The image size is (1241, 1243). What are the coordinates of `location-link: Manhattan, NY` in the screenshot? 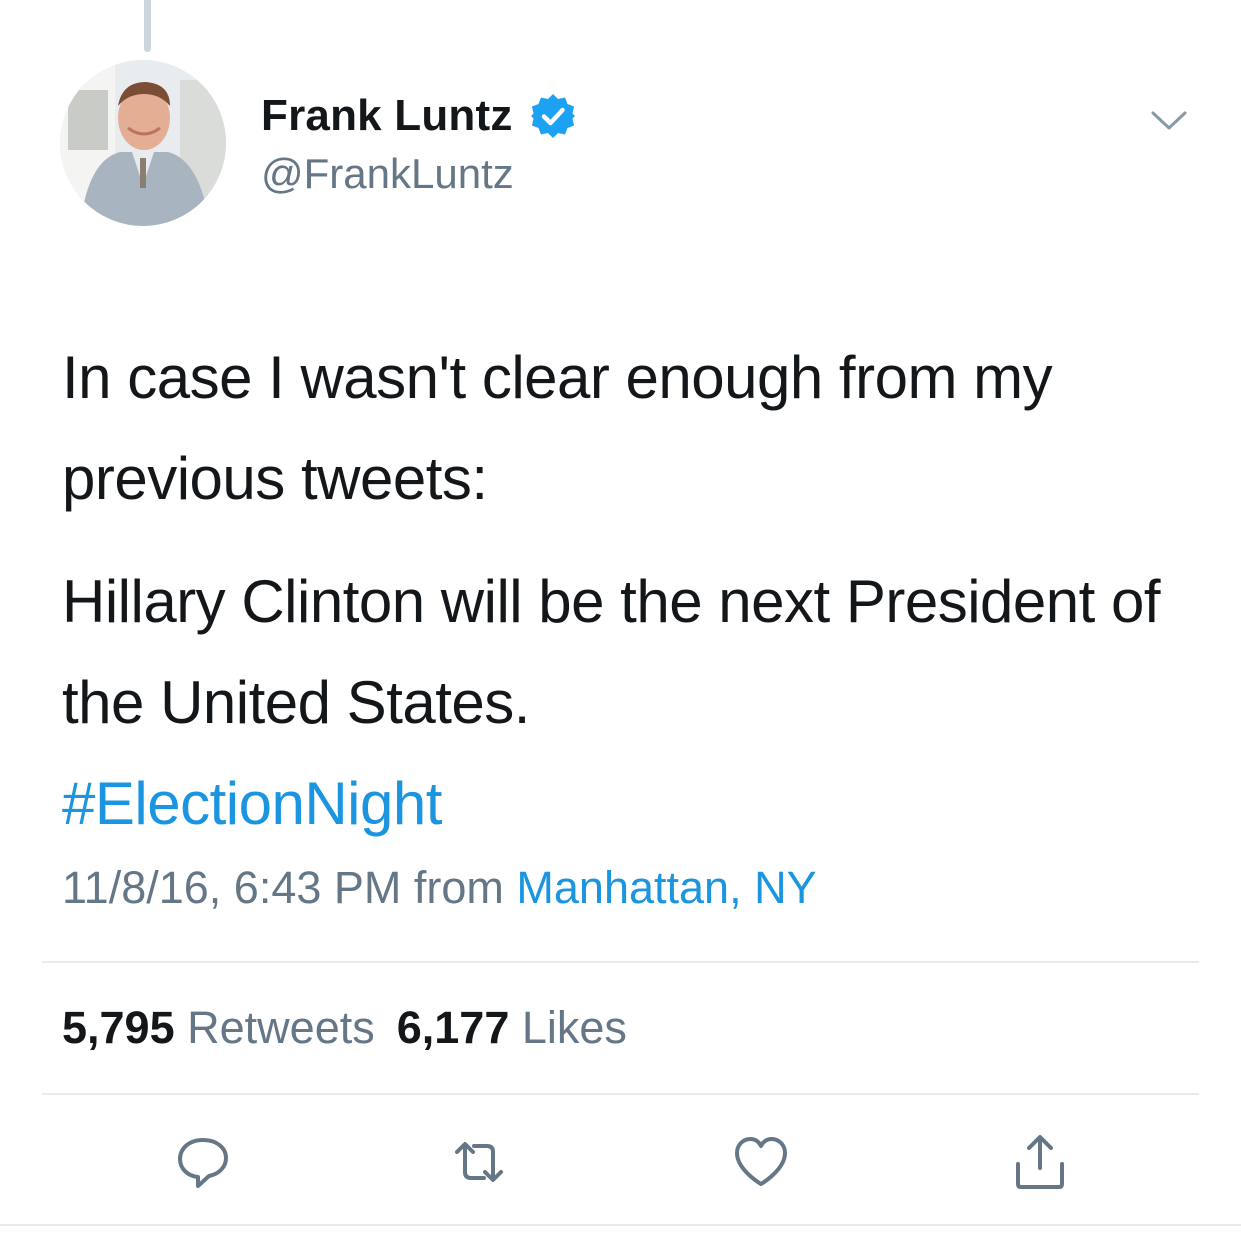 It's located at (666, 887).